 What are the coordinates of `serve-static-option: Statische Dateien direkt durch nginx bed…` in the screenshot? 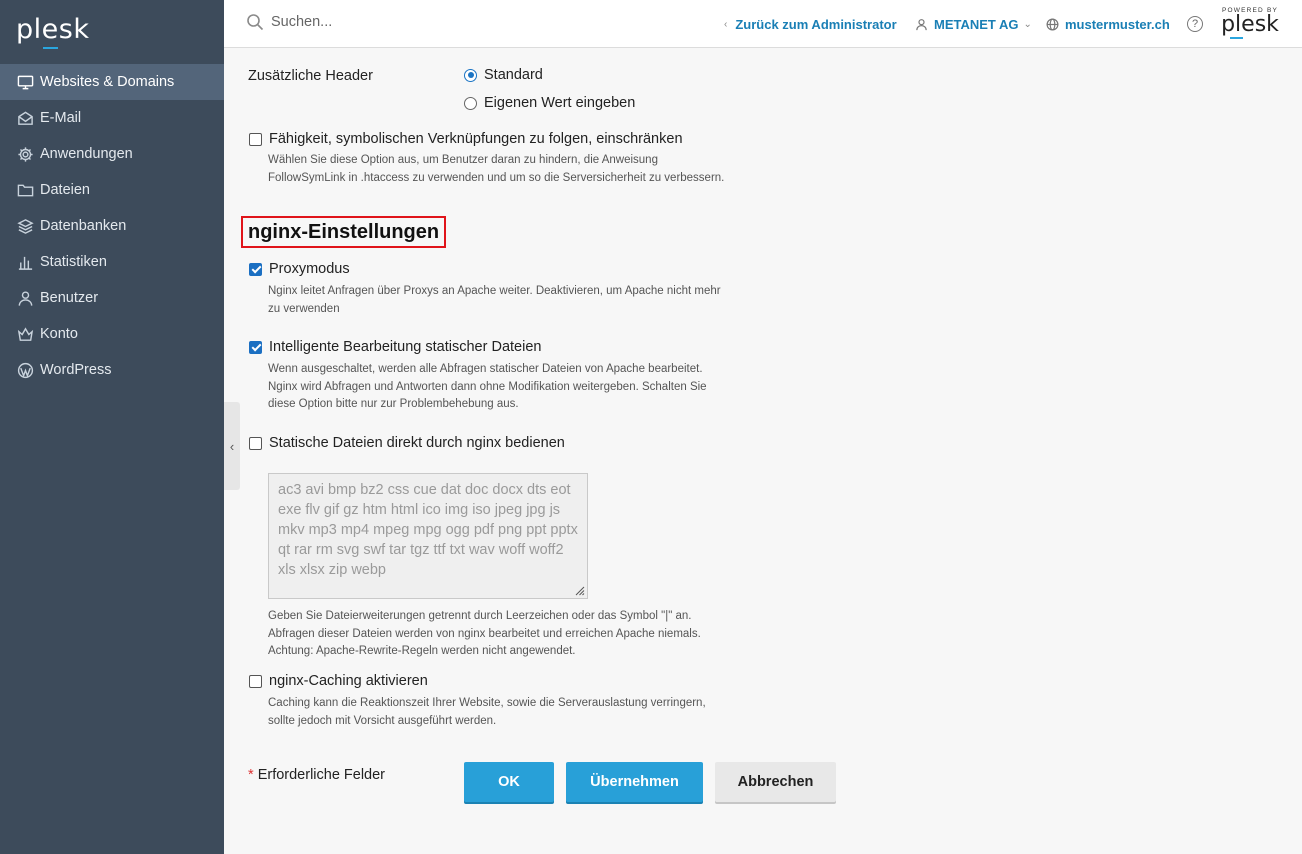 It's located at (407, 443).